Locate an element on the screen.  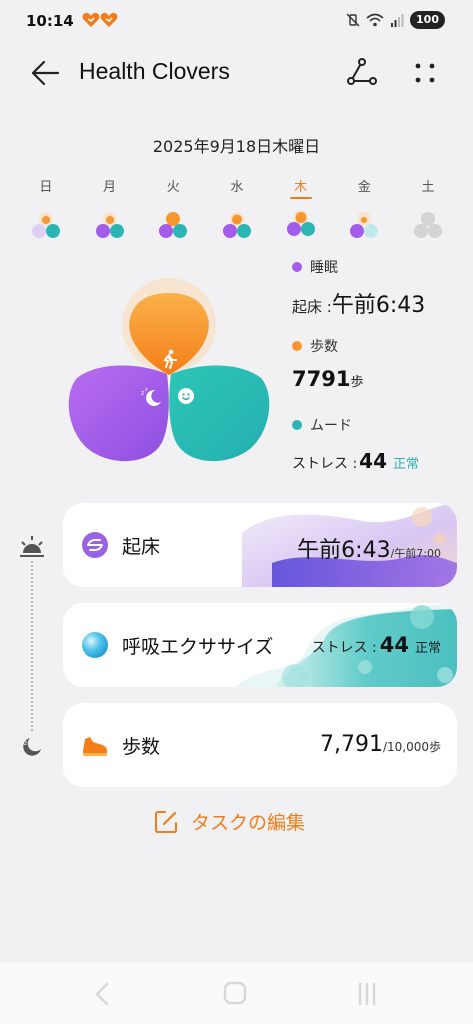
nav-home-icon is located at coordinates (235, 993).